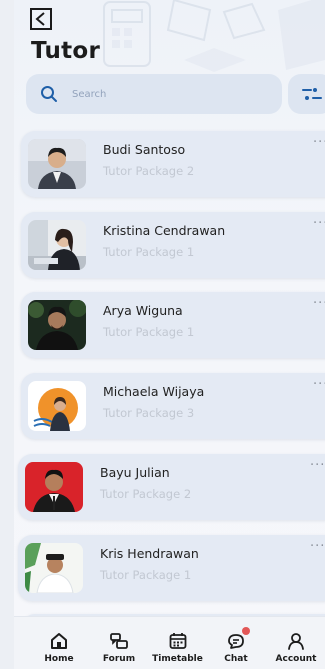  Describe the element at coordinates (135, 472) in the screenshot. I see `tutor-name: Bayu Julian` at that location.